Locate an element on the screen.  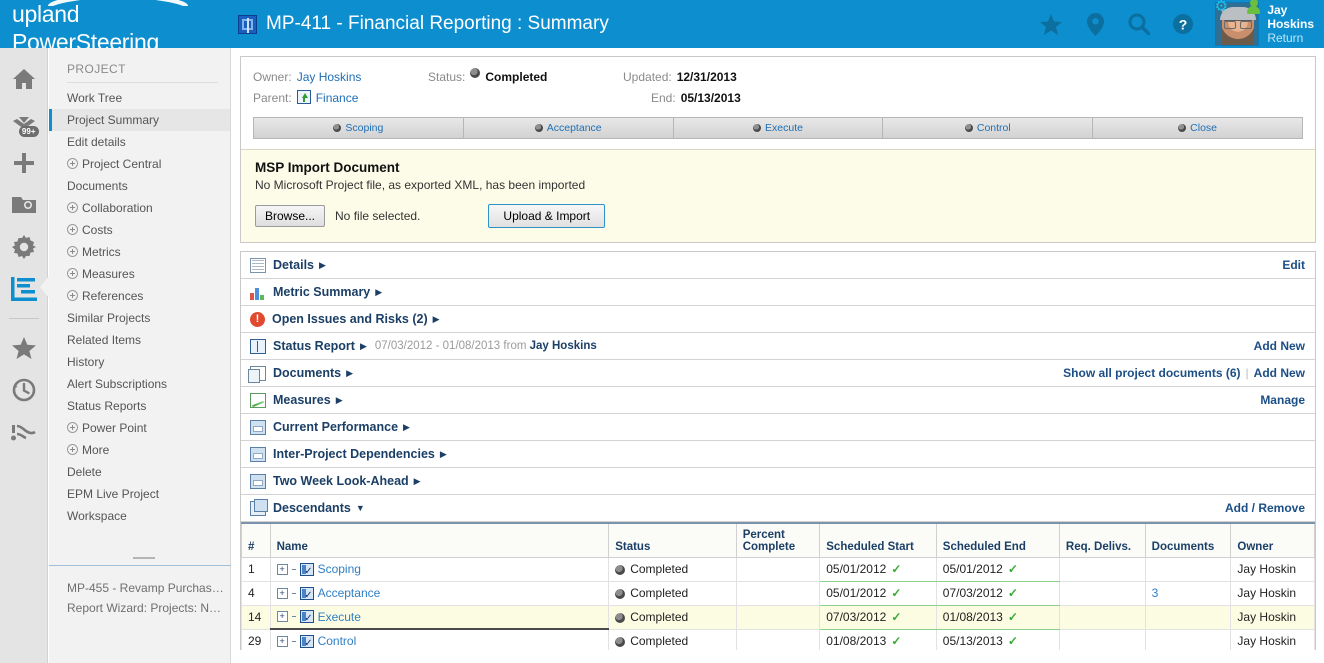
sidebar-item-project-central: Project Central is located at coordinates (139, 164).